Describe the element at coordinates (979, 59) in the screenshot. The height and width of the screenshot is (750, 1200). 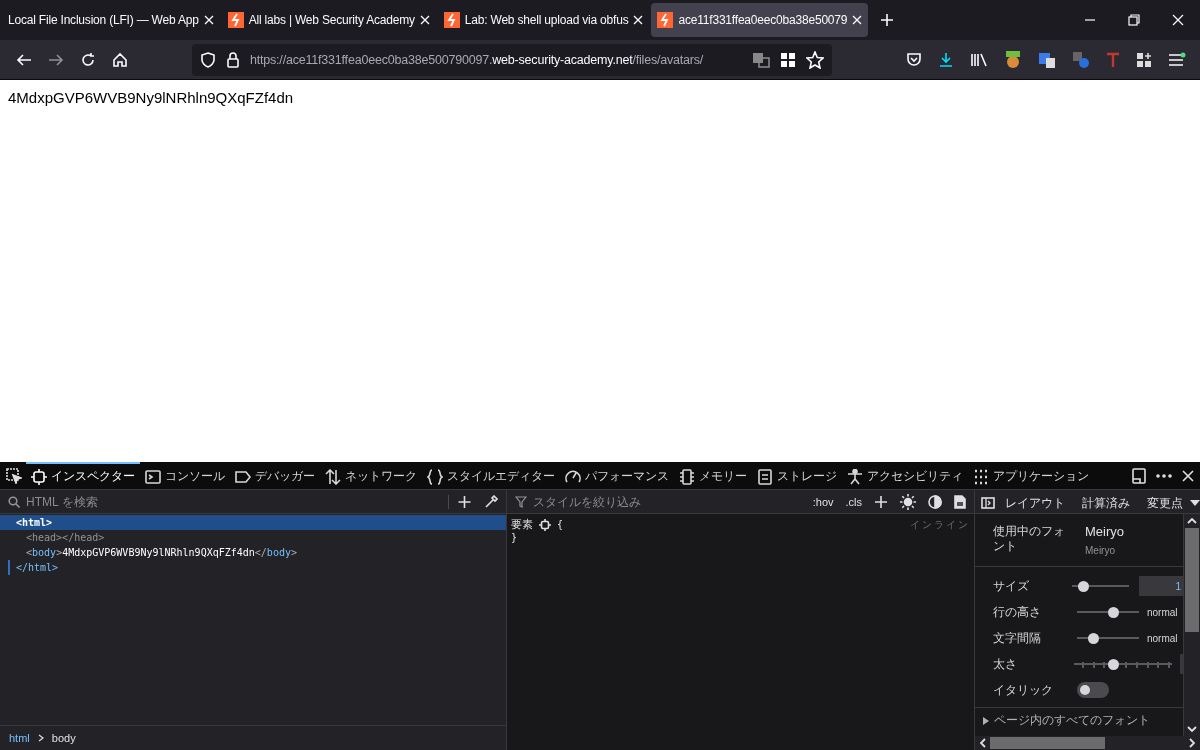
I see `library-icon` at that location.